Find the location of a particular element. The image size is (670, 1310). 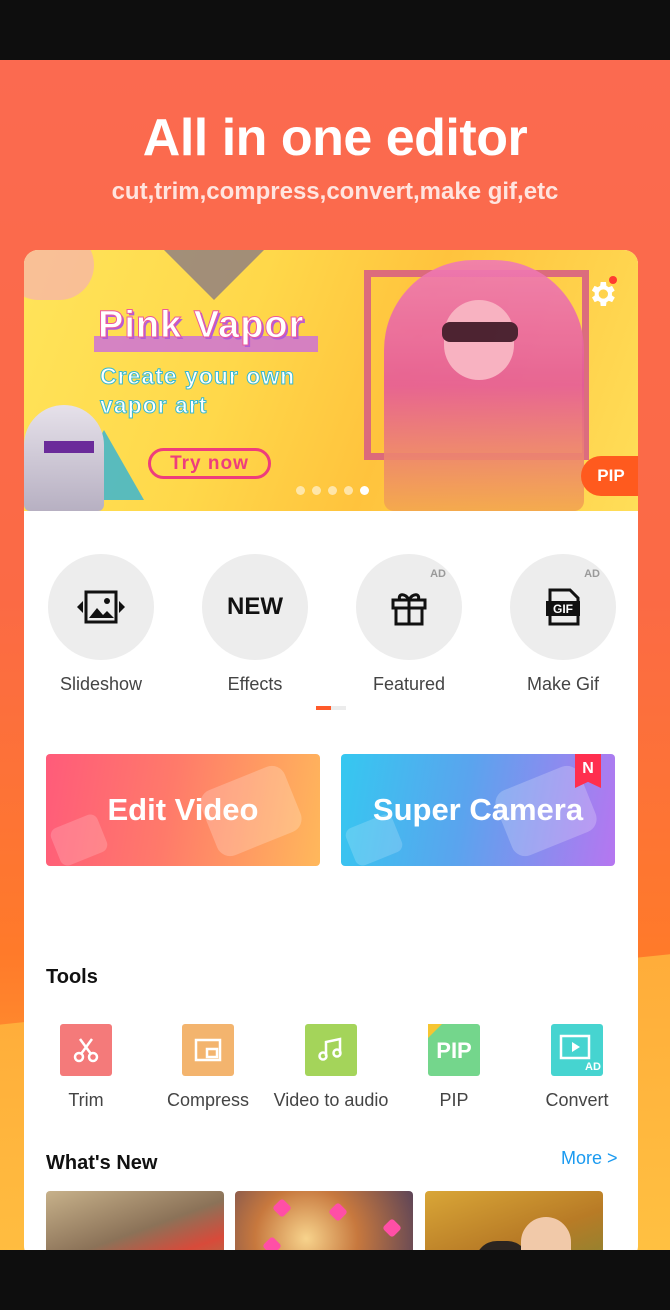

notification-dot is located at coordinates (613, 280).